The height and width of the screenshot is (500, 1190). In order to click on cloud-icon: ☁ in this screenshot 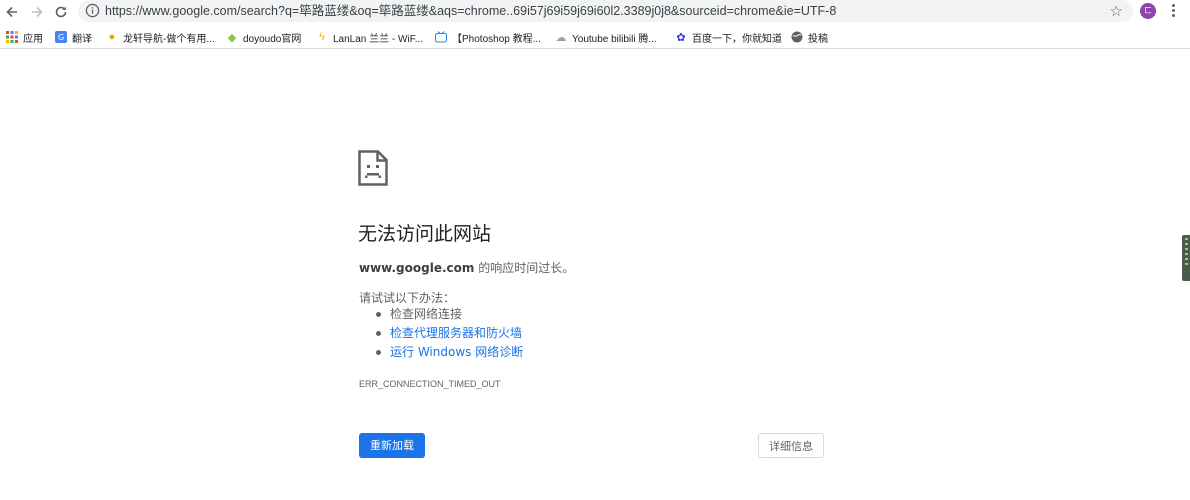, I will do `click(561, 37)`.